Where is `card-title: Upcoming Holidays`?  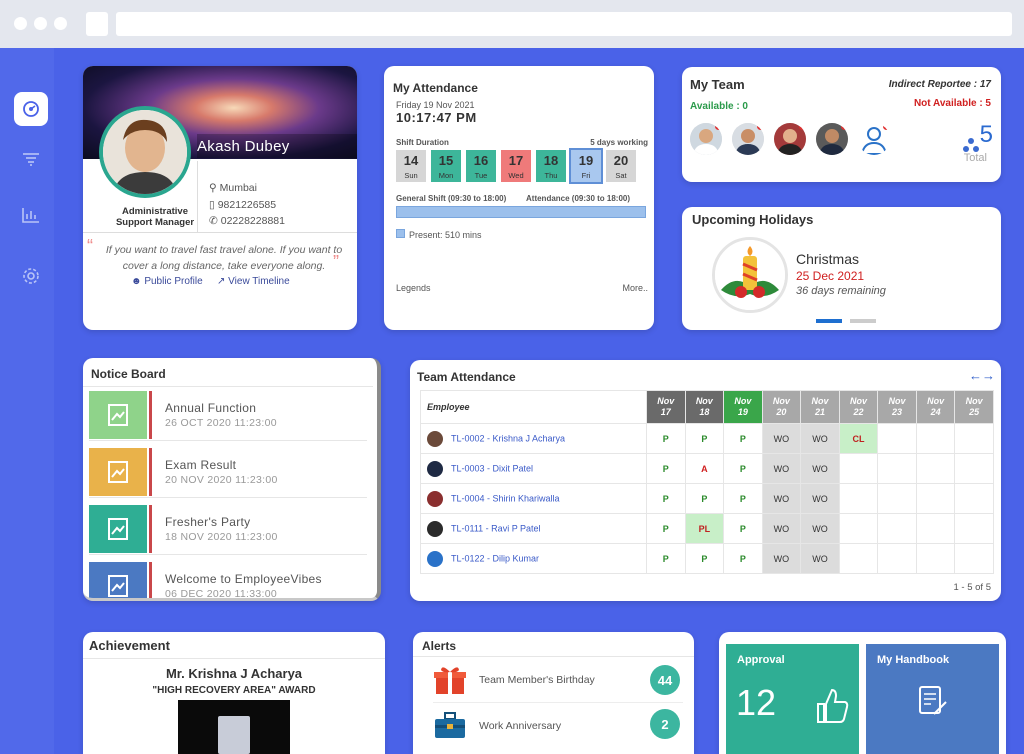 card-title: Upcoming Holidays is located at coordinates (753, 219).